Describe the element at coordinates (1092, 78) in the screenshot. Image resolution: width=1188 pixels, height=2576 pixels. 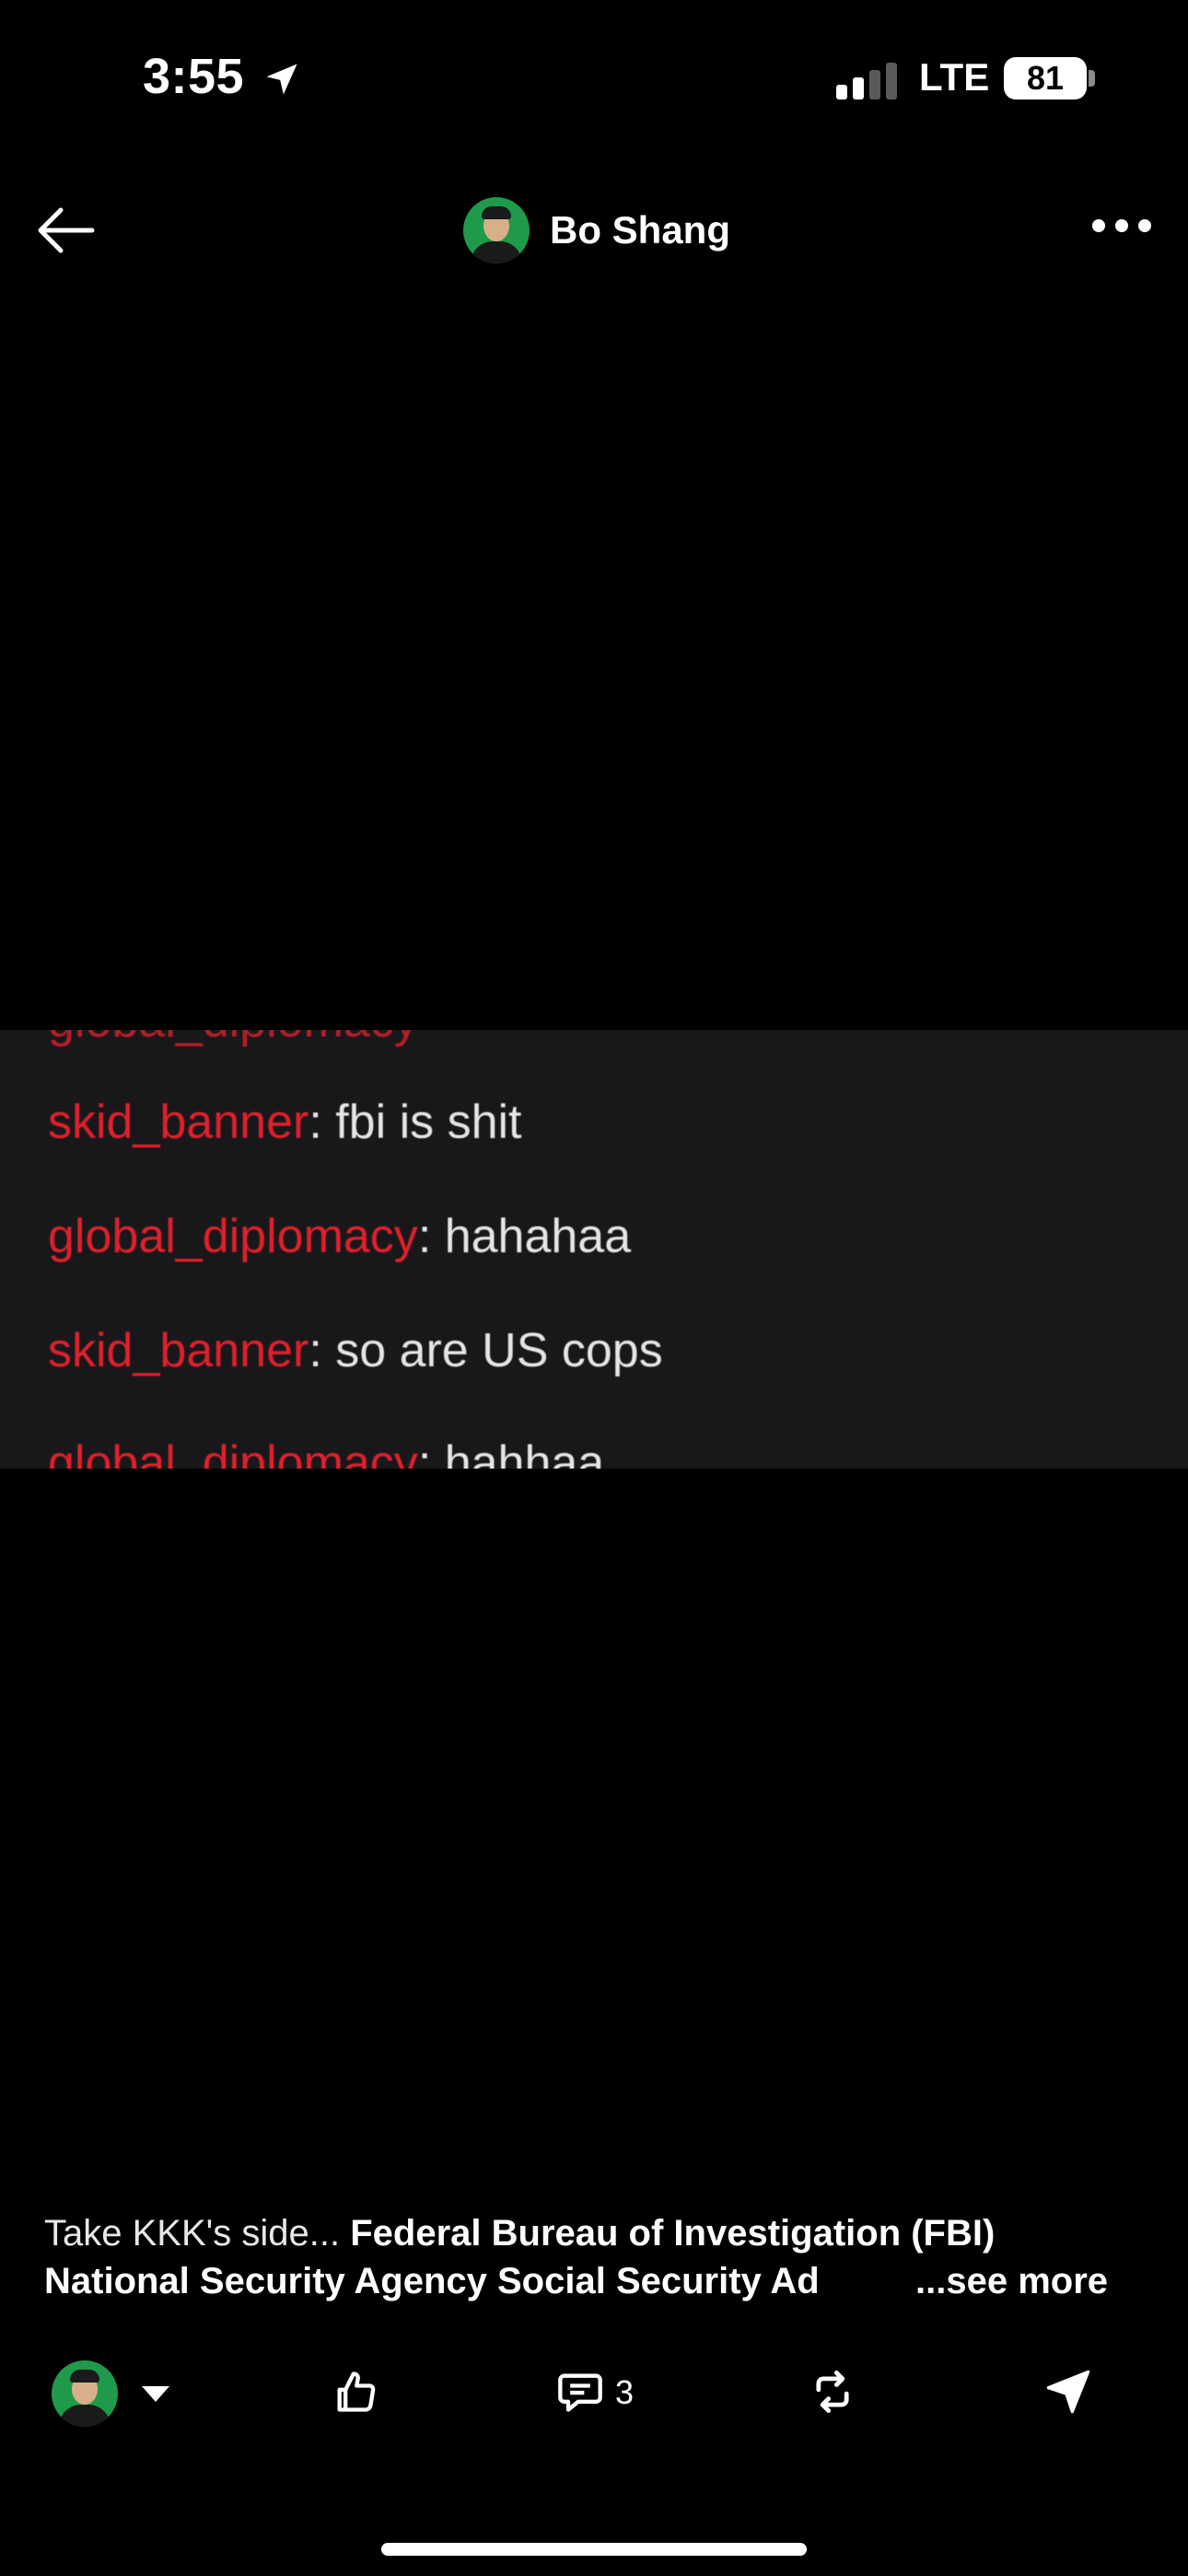
I see `battery-tip` at that location.